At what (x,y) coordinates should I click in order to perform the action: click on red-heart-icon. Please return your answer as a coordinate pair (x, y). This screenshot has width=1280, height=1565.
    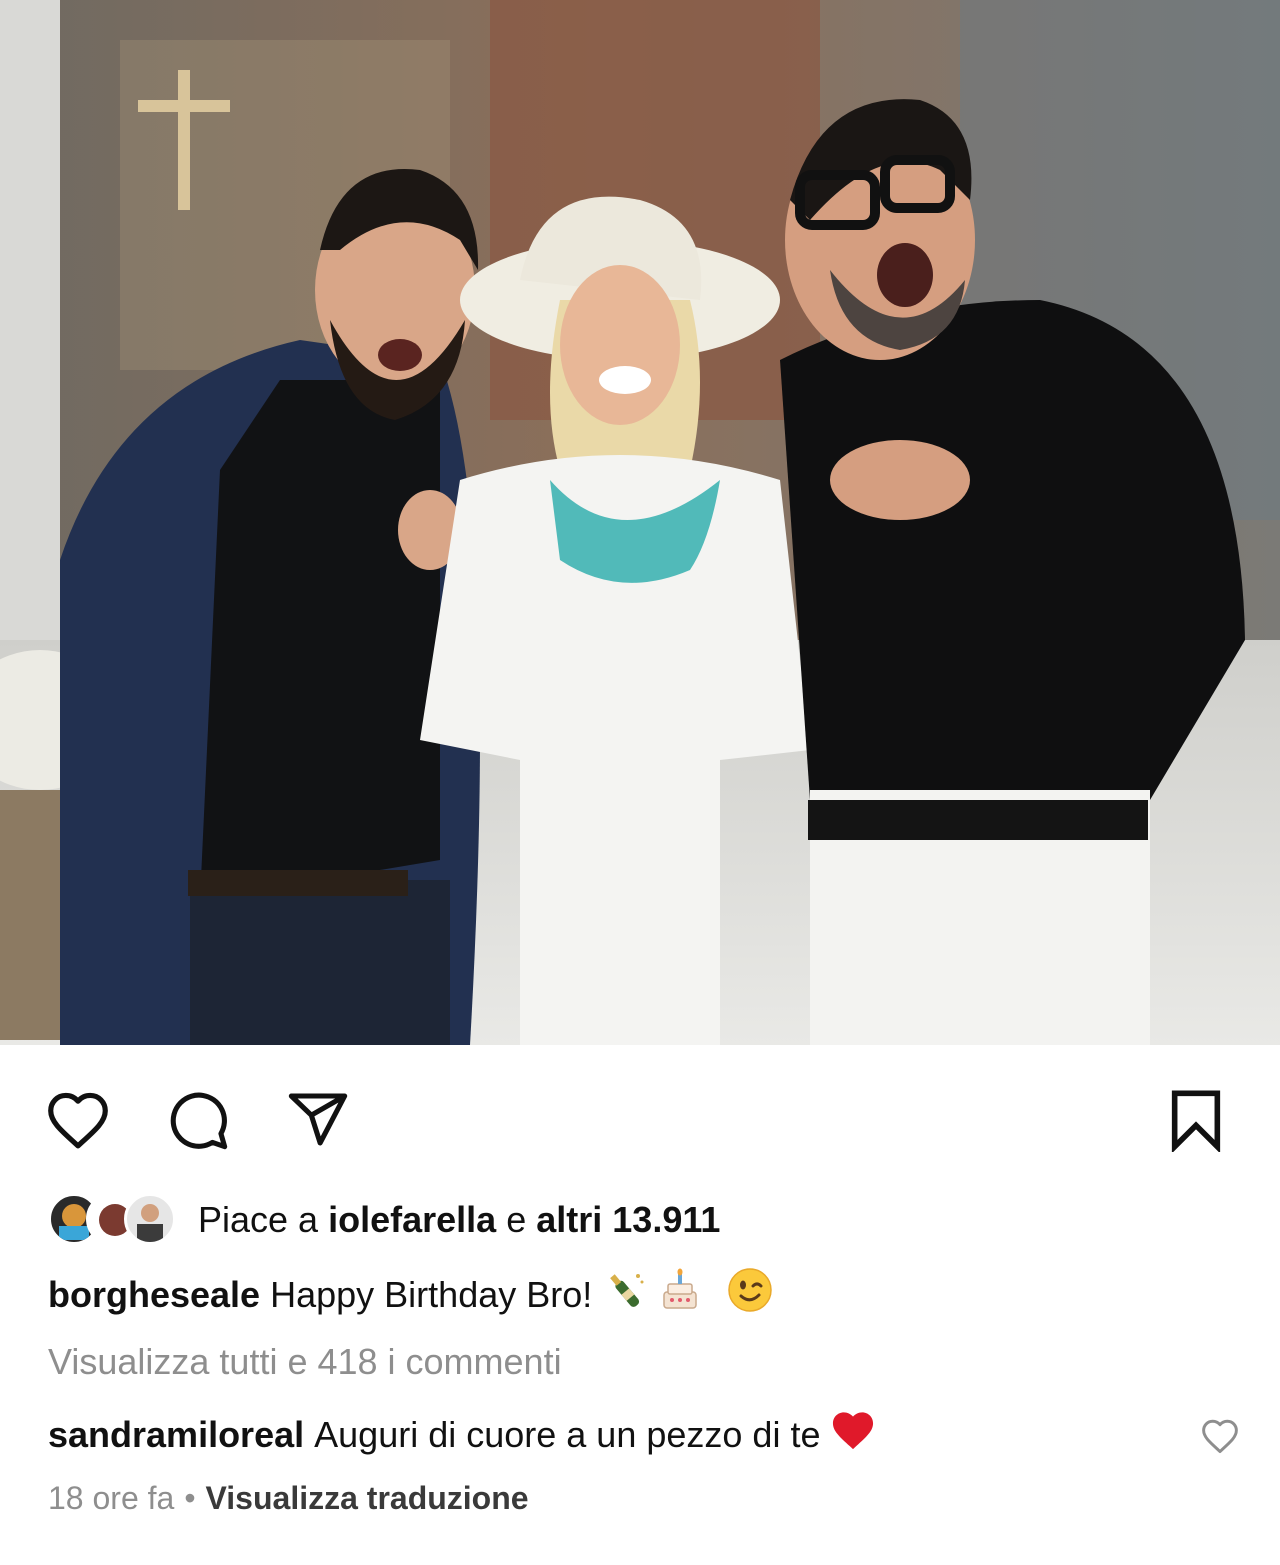
    Looking at the image, I should click on (853, 1435).